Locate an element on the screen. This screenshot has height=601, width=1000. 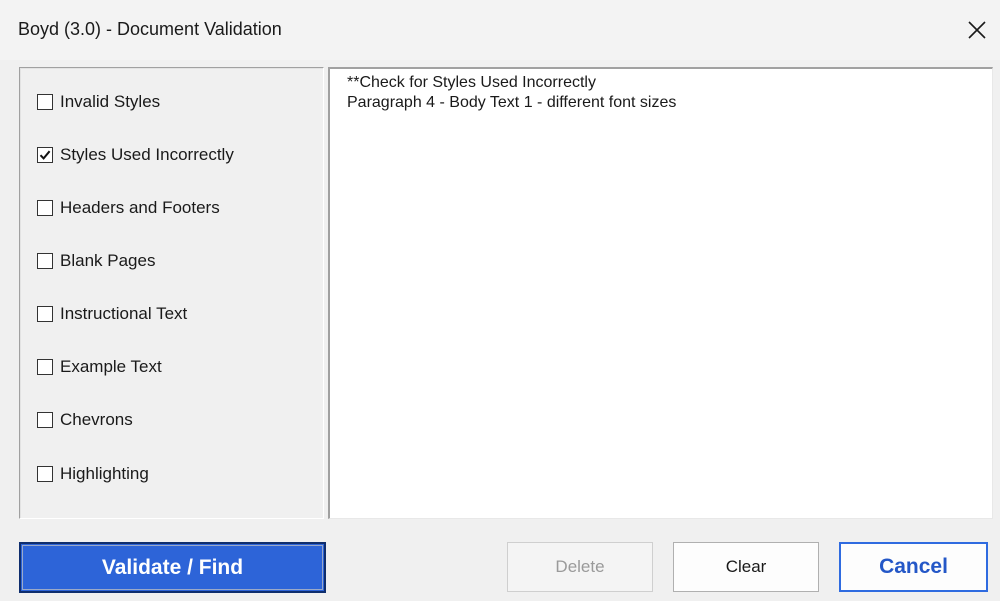
checkbox-styles-used-incorrectly: Styles Used Incorrectly is located at coordinates (135, 155).